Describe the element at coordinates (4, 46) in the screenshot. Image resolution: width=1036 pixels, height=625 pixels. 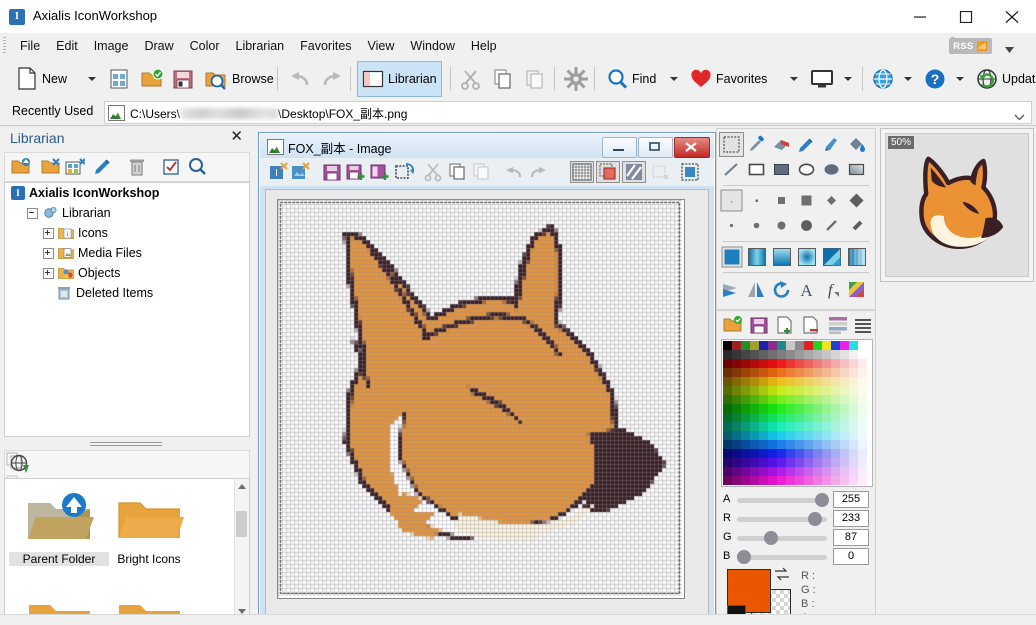
I see `menu-drag-grip` at that location.